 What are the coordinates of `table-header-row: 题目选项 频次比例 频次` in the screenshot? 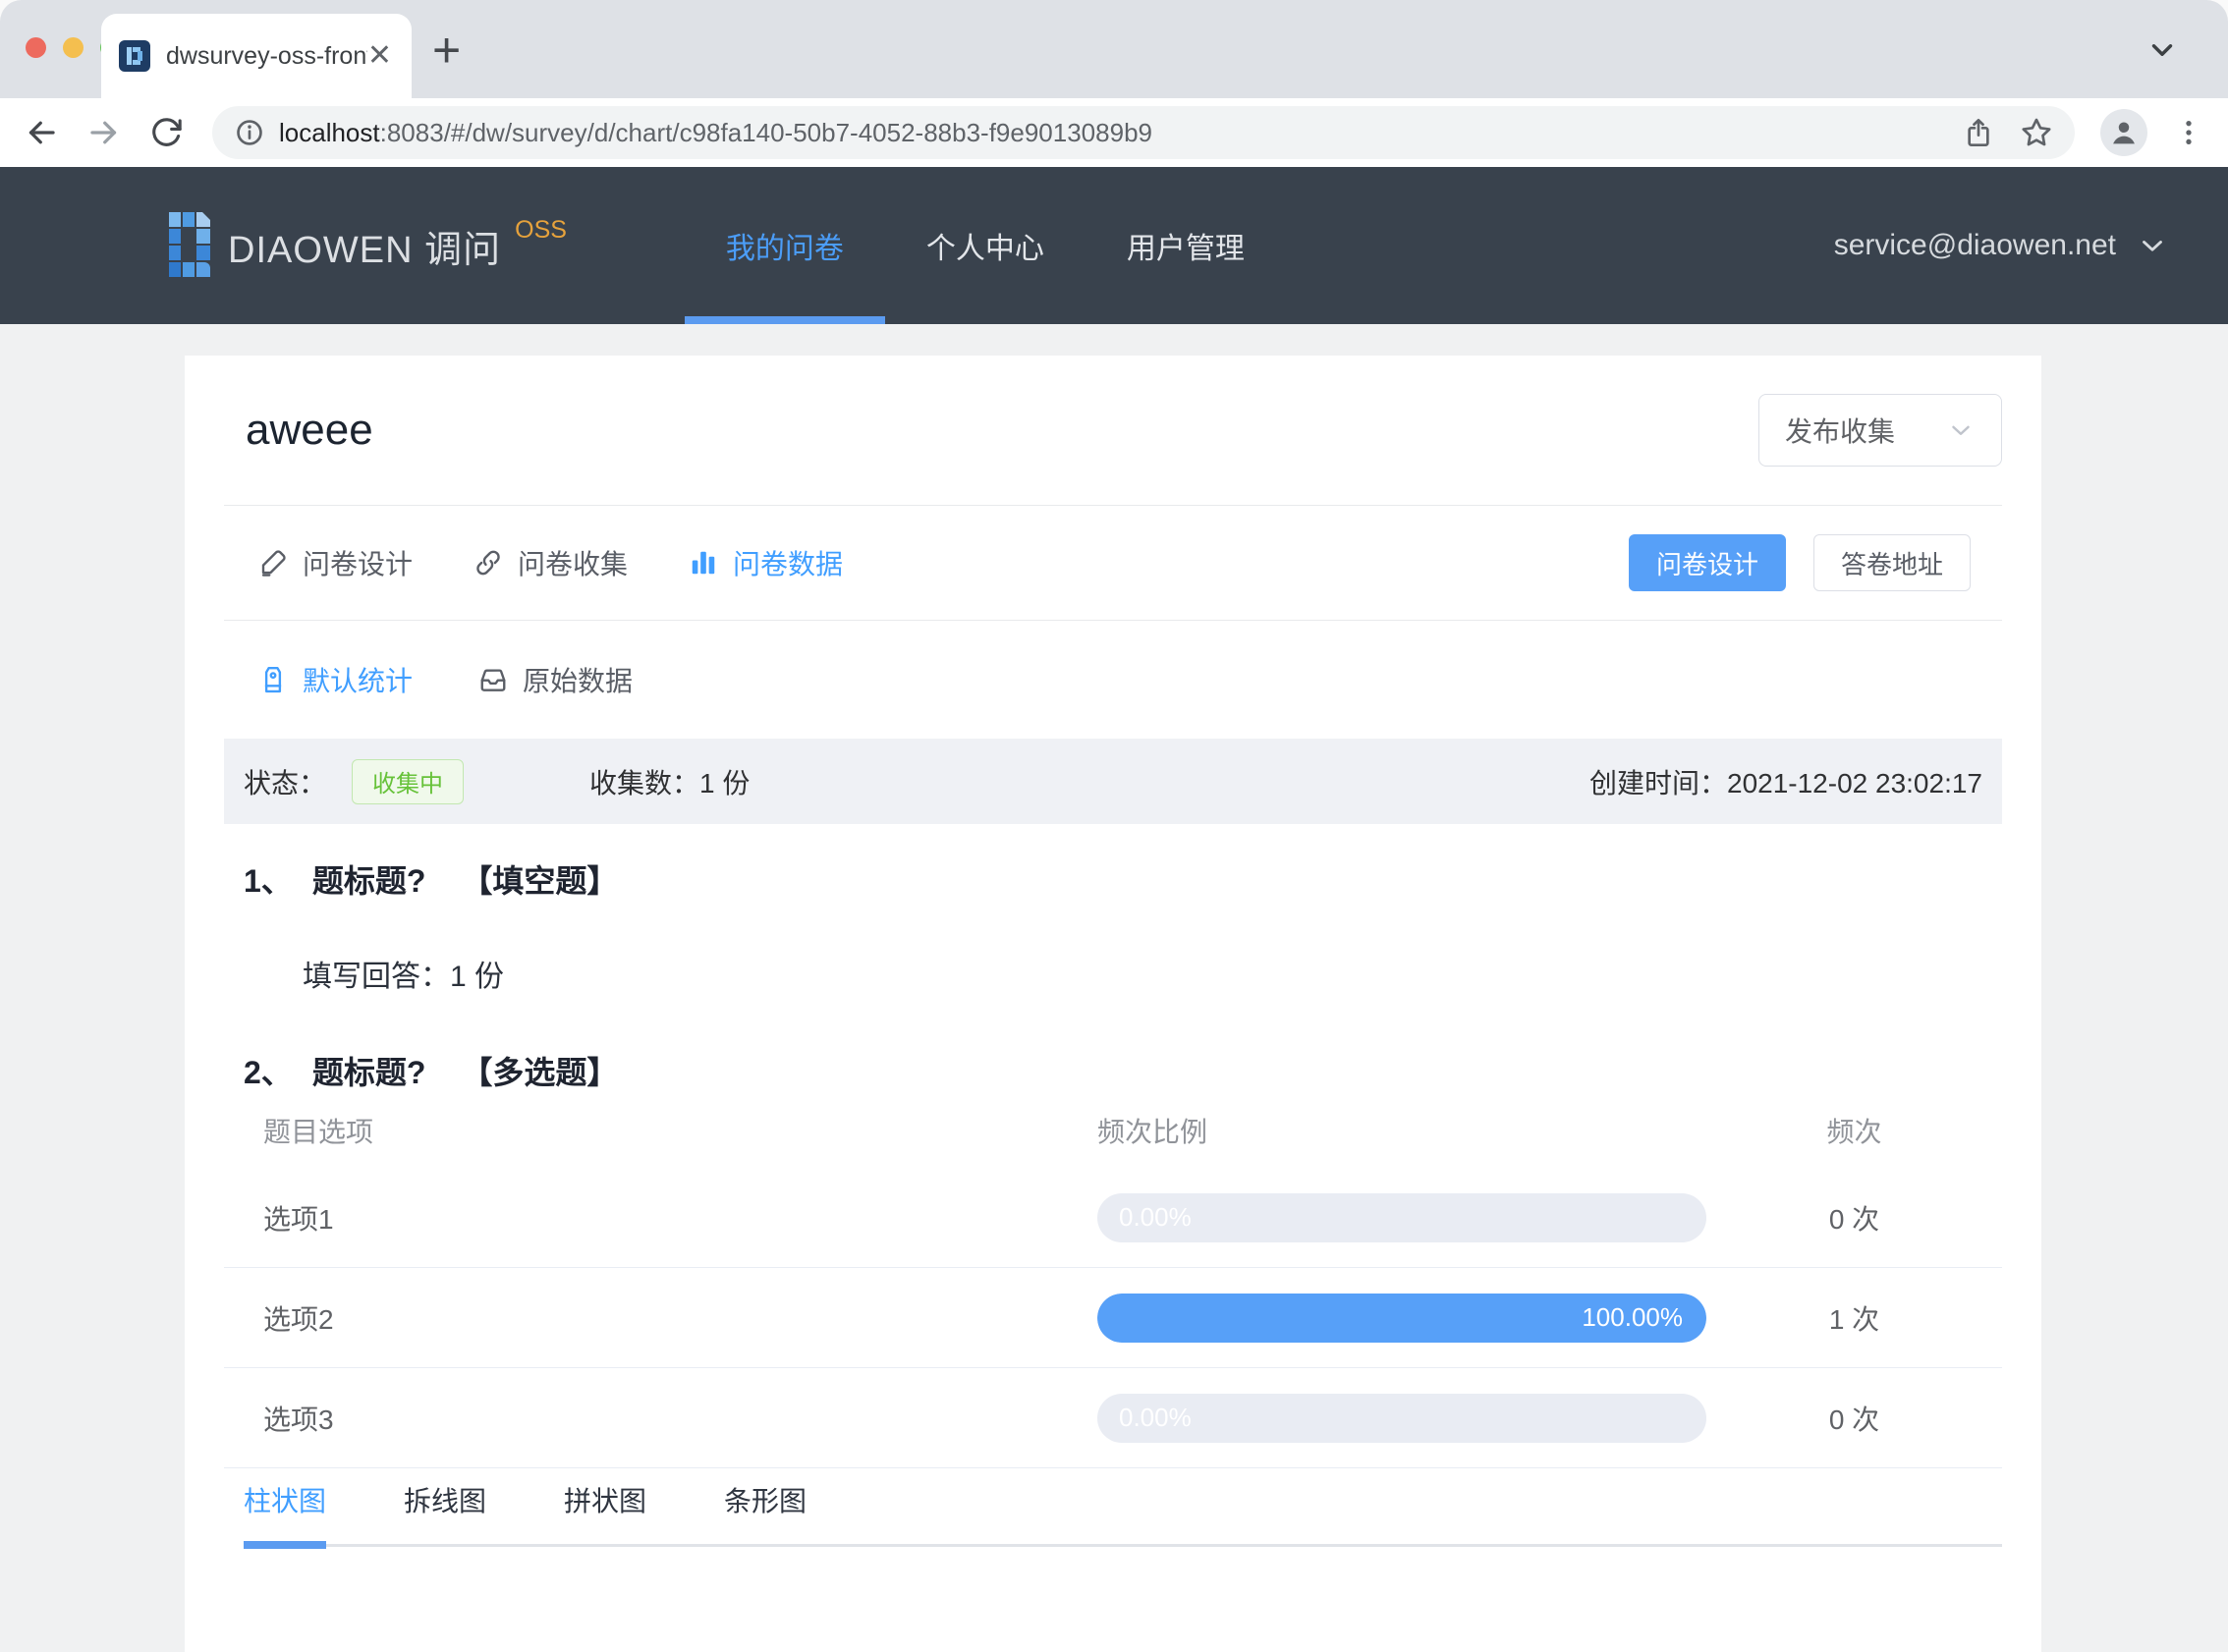 It's located at (1113, 1130).